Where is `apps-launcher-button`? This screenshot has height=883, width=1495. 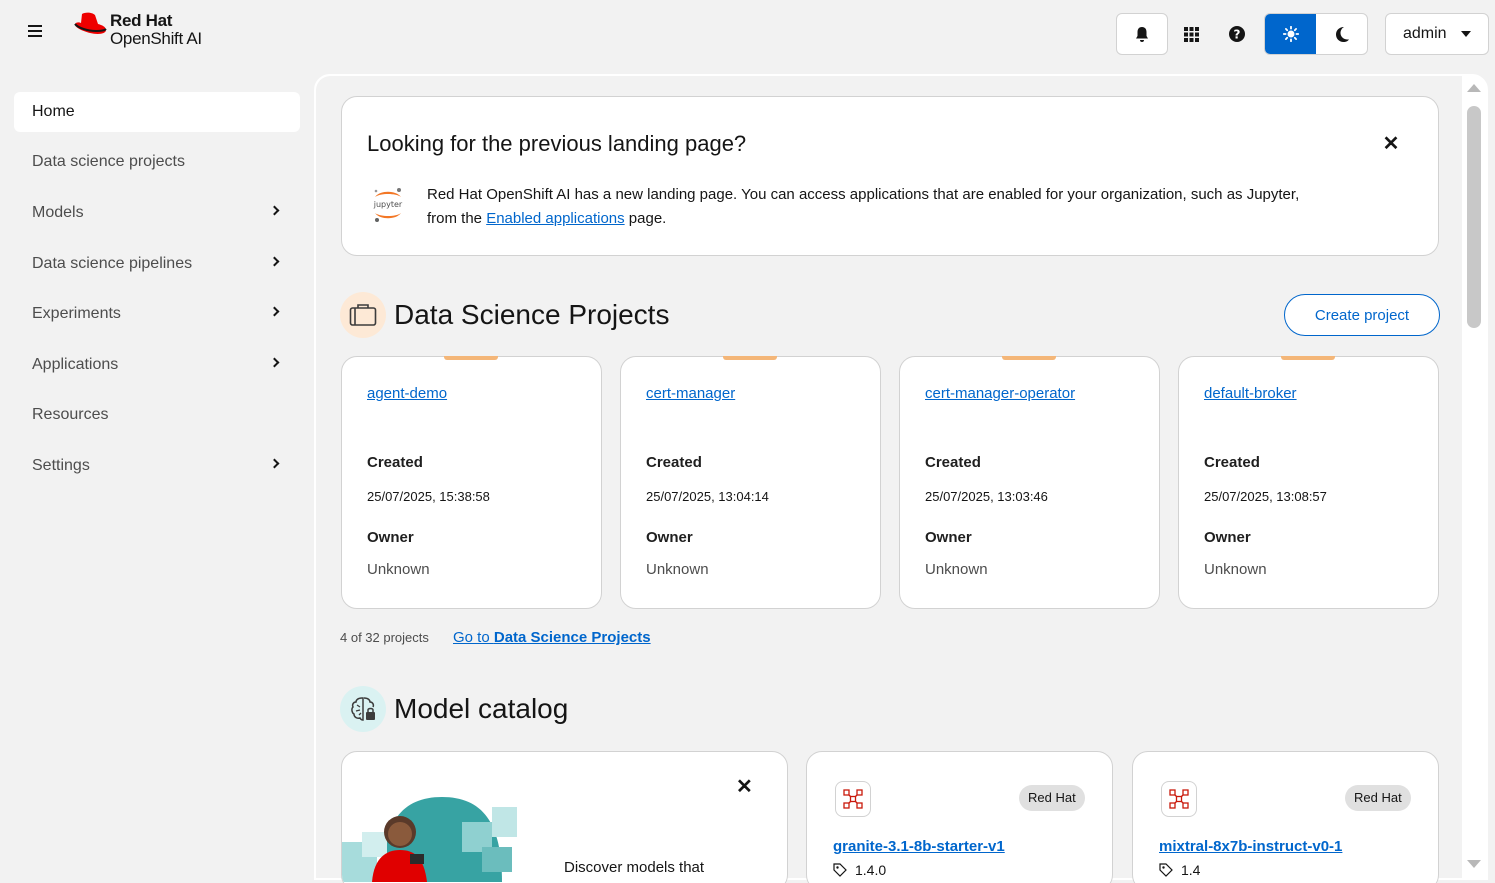
apps-launcher-button is located at coordinates (1191, 34).